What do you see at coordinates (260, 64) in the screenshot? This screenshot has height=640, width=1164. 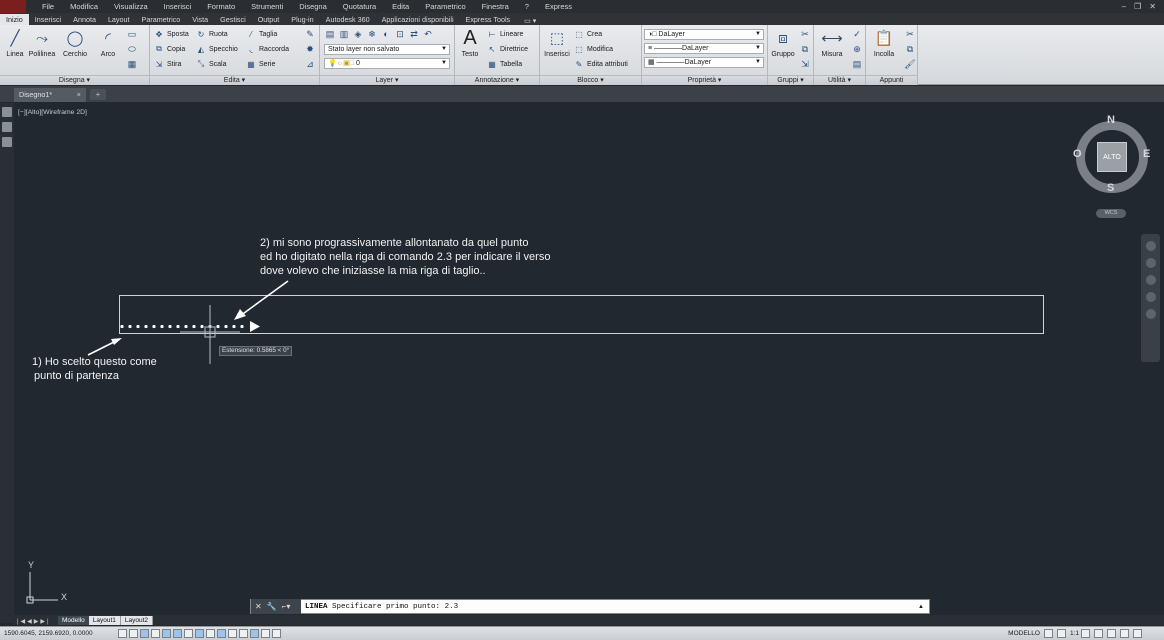 I see `serie-button: ▦ Serie` at bounding box center [260, 64].